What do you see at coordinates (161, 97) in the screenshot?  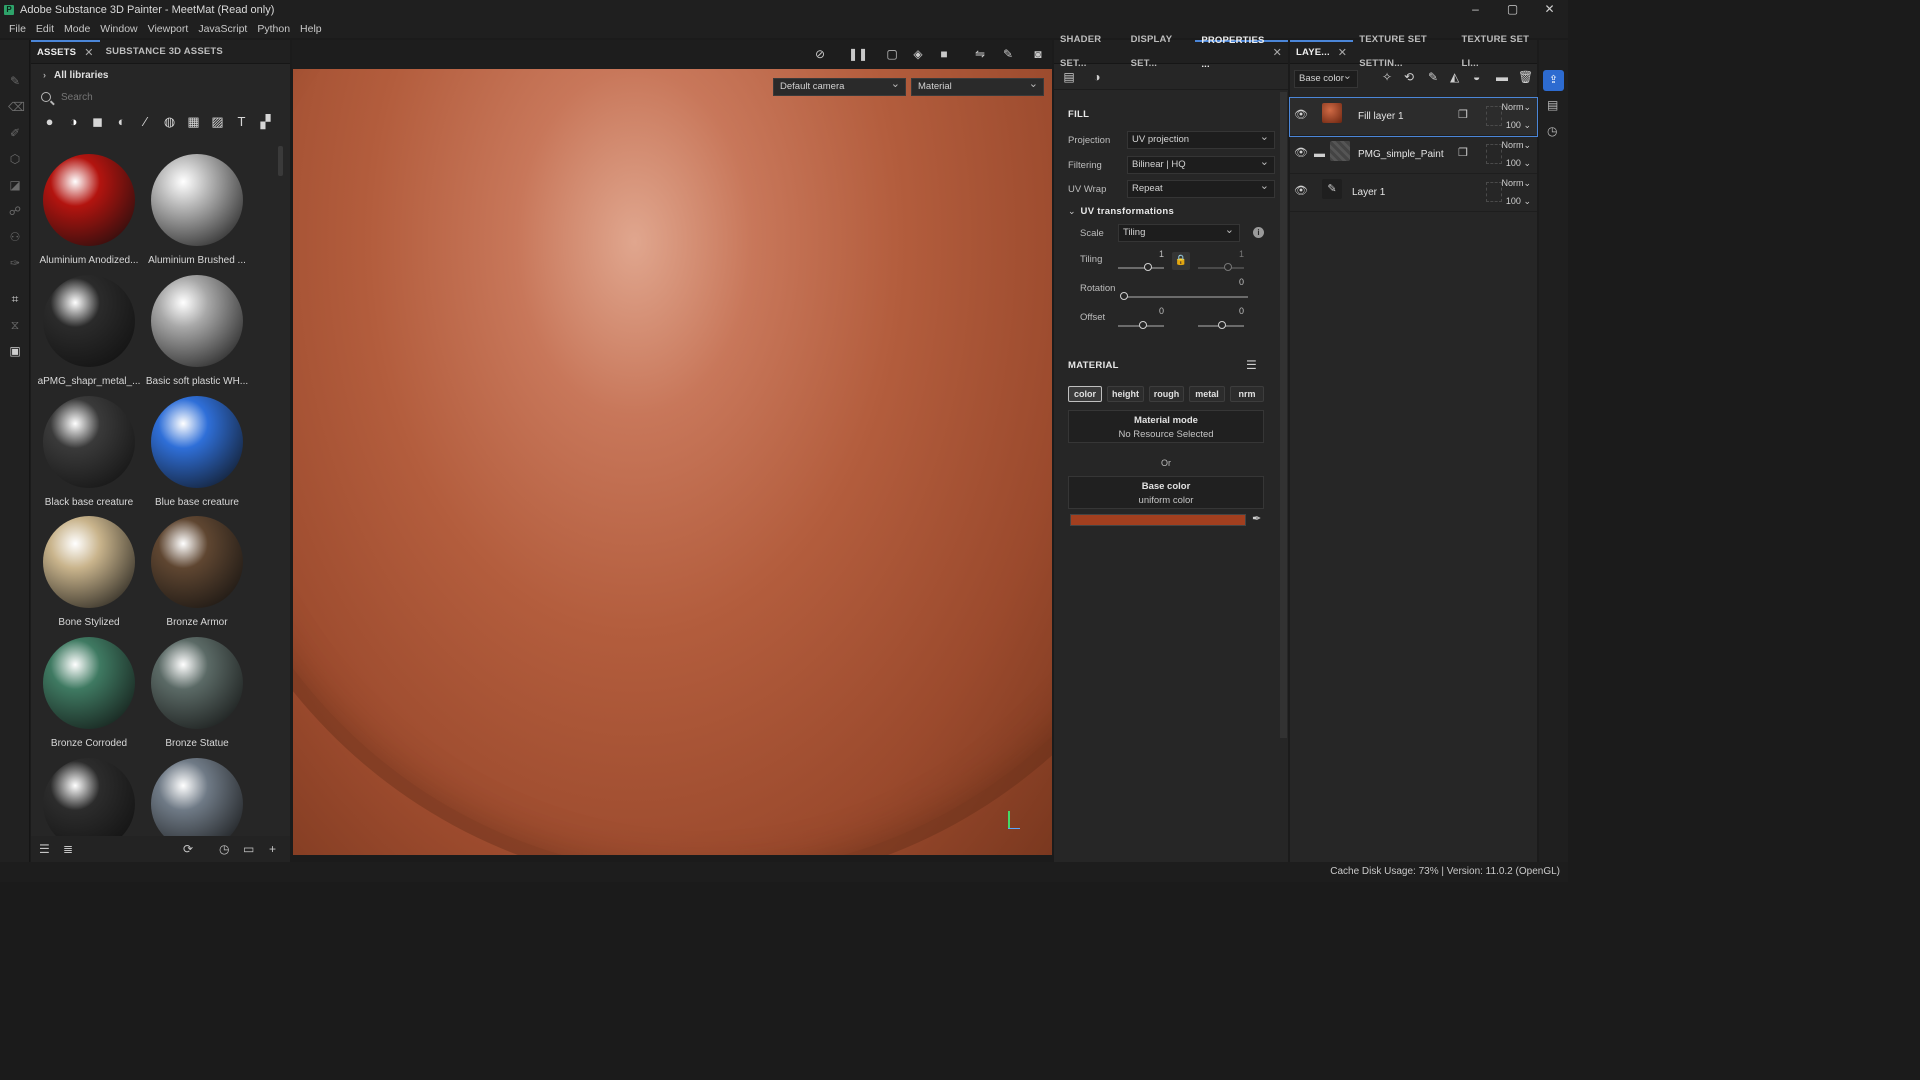 I see `search-input` at bounding box center [161, 97].